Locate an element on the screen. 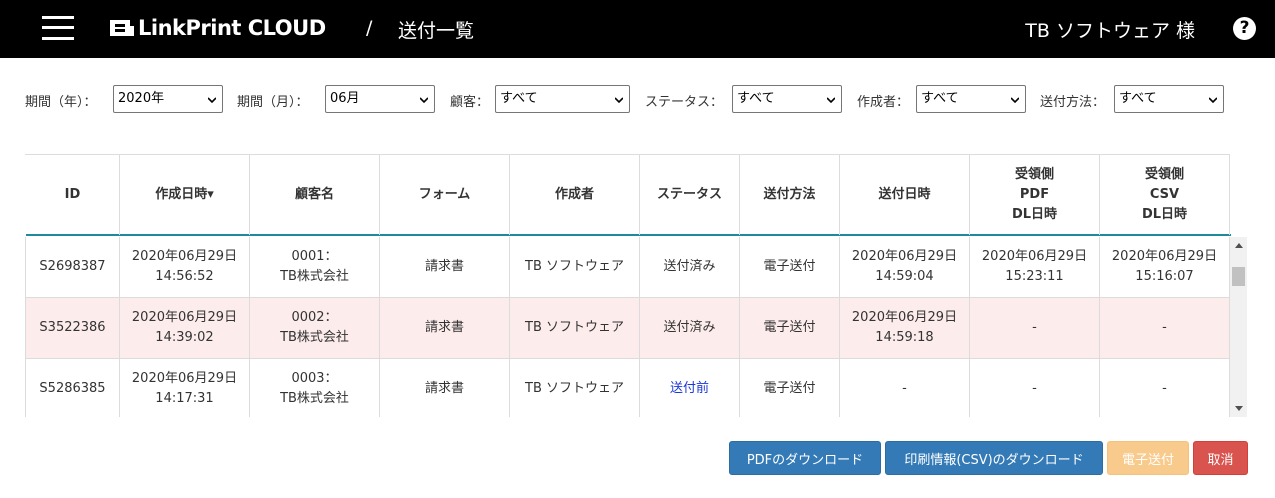 This screenshot has width=1275, height=498. cell-id: S5286385 is located at coordinates (73, 388).